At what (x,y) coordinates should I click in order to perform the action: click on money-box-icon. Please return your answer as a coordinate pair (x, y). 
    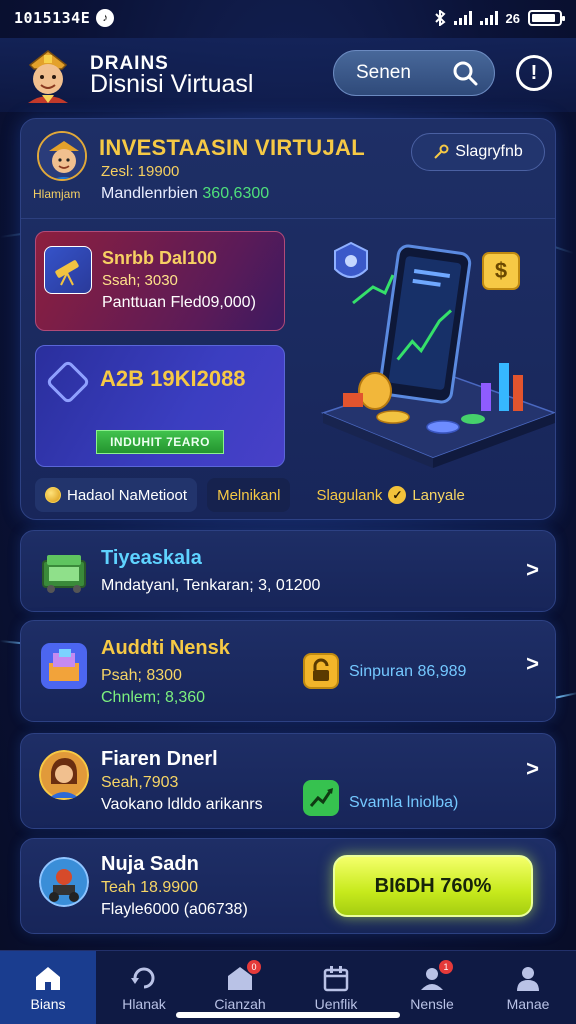
    Looking at the image, I should click on (64, 574).